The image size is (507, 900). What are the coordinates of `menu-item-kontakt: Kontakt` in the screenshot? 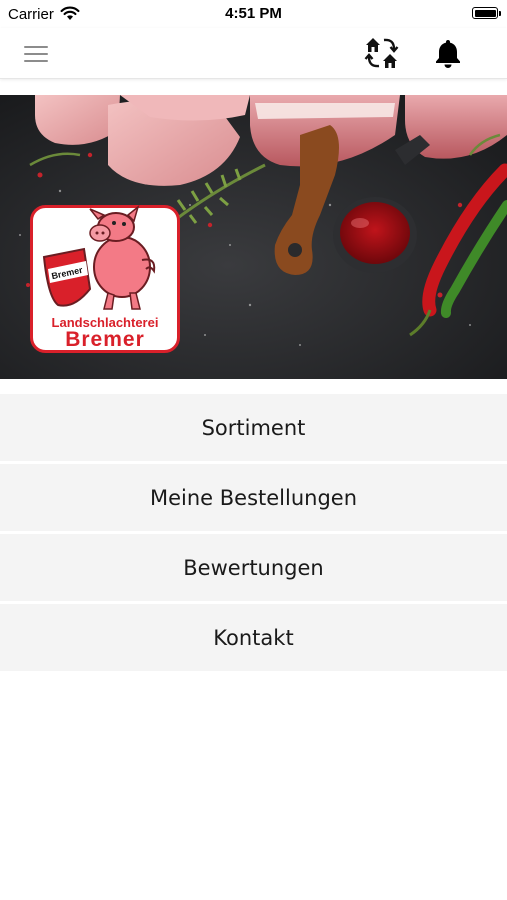 It's located at (253, 637).